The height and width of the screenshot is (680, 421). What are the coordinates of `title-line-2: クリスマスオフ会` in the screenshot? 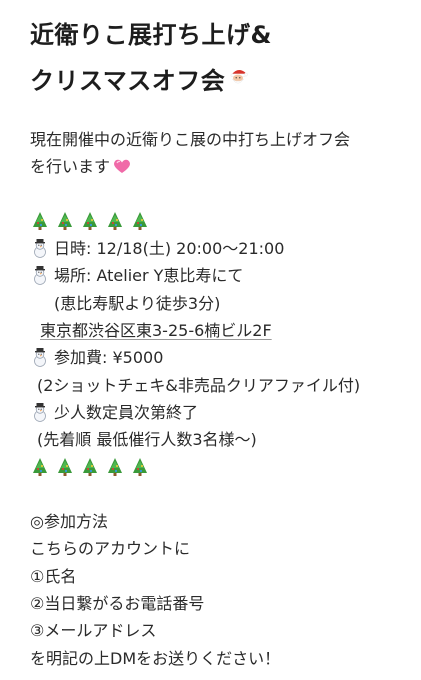 It's located at (214, 81).